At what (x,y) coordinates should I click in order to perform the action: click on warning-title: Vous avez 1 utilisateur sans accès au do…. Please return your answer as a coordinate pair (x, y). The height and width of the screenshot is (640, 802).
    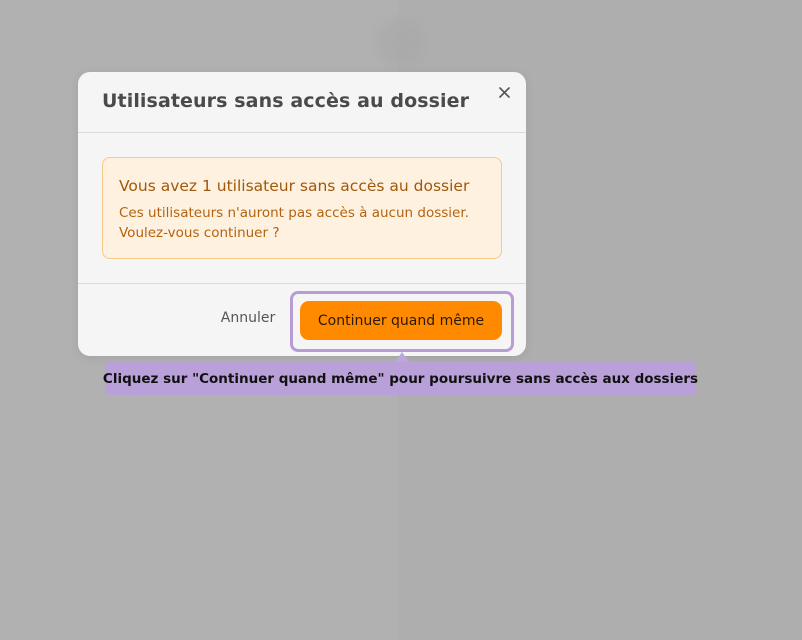
    Looking at the image, I should click on (294, 186).